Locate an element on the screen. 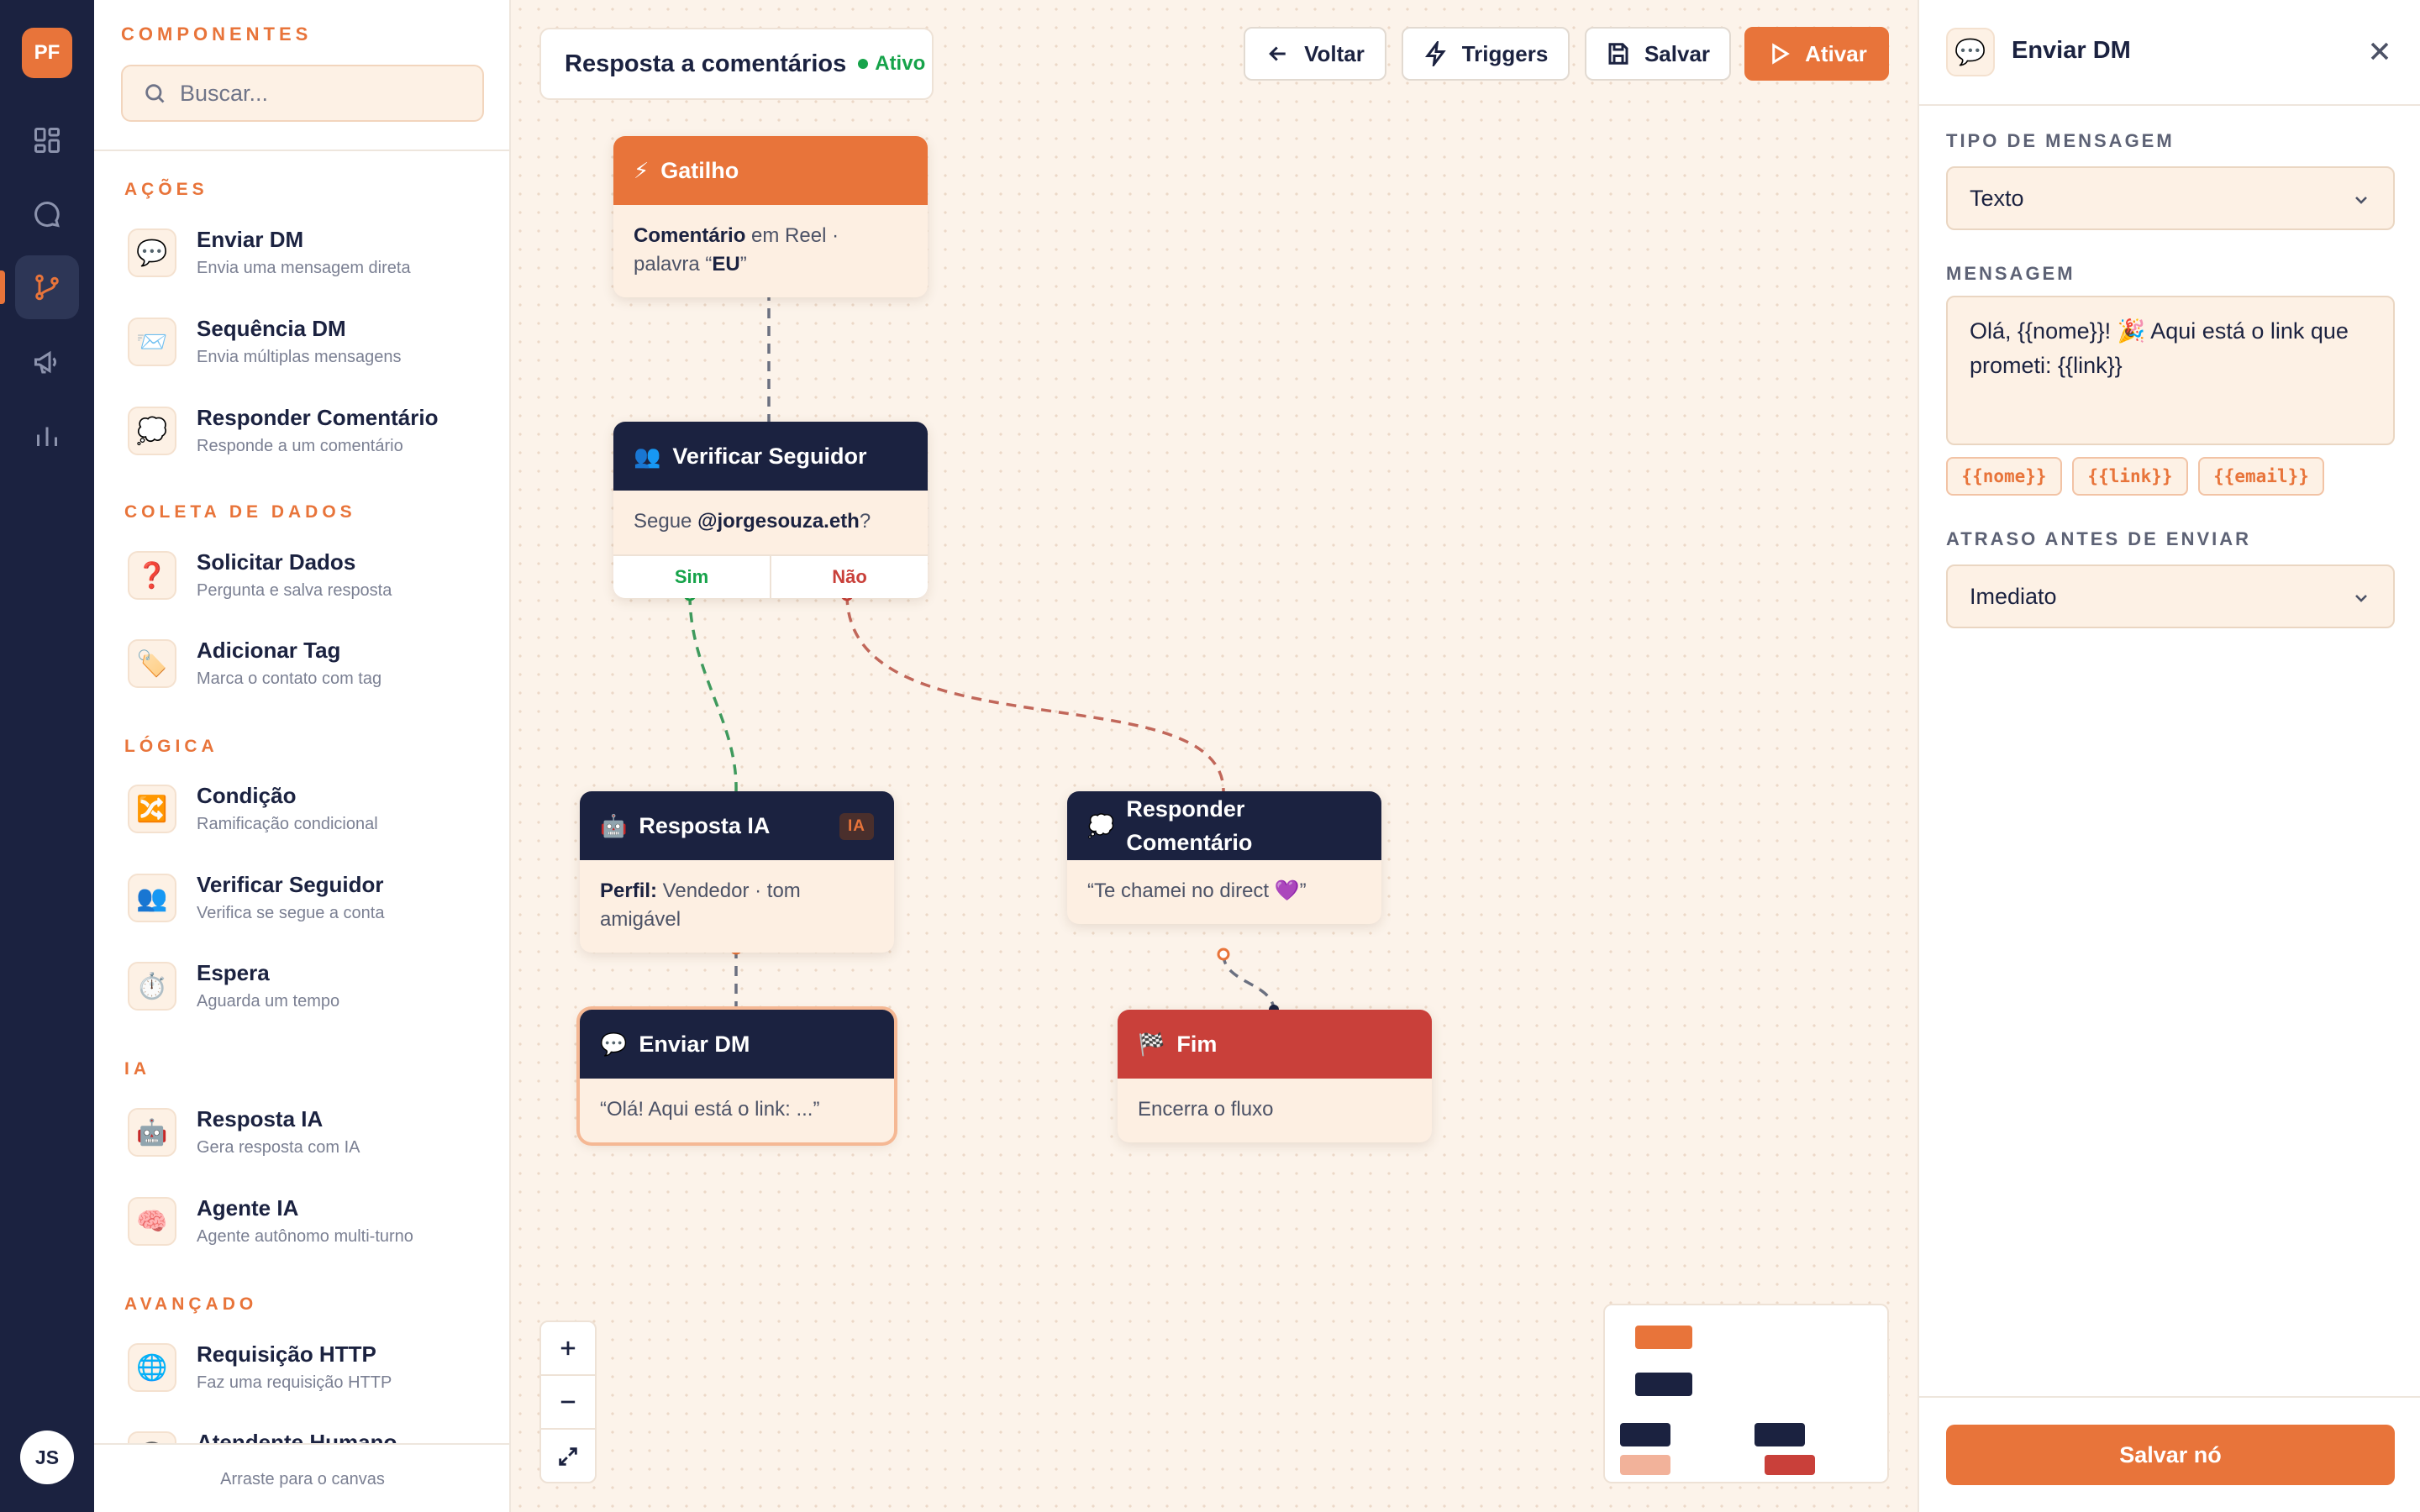 Image resolution: width=2420 pixels, height=1512 pixels. minimap-node-dm is located at coordinates (1645, 1465).